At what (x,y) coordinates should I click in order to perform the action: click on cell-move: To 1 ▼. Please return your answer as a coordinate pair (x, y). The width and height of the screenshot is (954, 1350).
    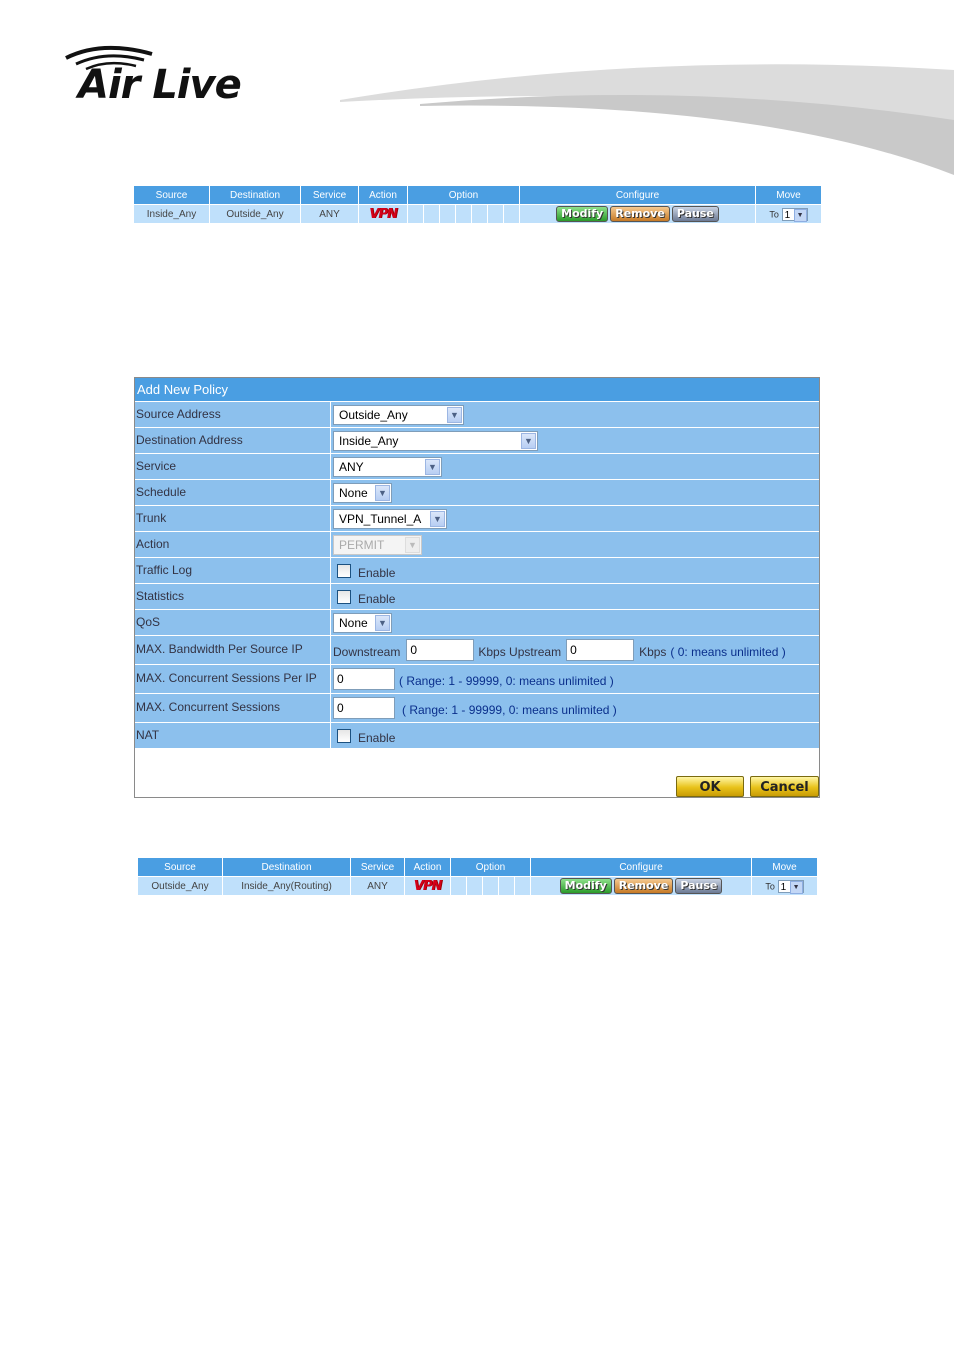
    Looking at the image, I should click on (784, 886).